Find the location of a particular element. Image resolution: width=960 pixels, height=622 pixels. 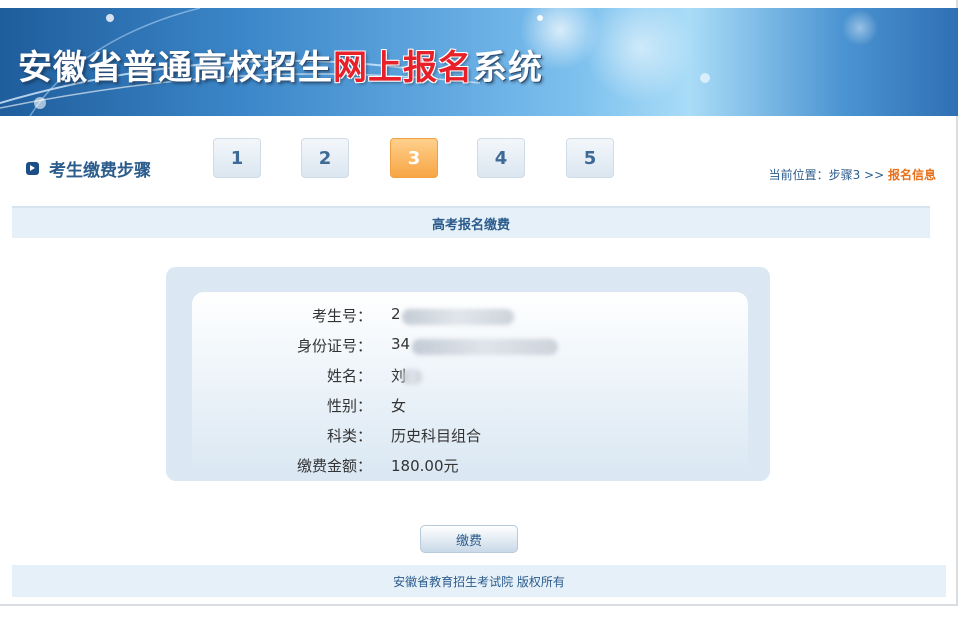

pay-button: 缴费 is located at coordinates (469, 539).